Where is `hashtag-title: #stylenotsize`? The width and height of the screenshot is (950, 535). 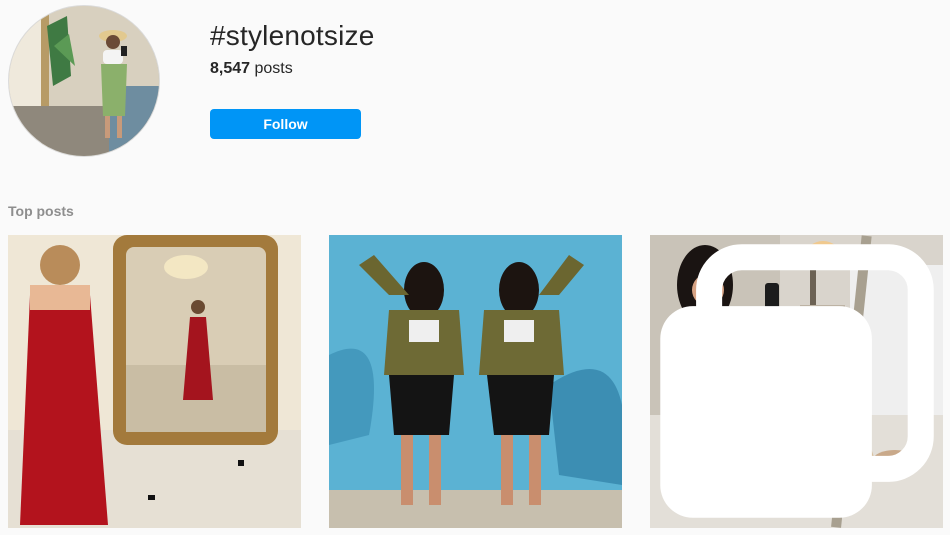 hashtag-title: #stylenotsize is located at coordinates (292, 35).